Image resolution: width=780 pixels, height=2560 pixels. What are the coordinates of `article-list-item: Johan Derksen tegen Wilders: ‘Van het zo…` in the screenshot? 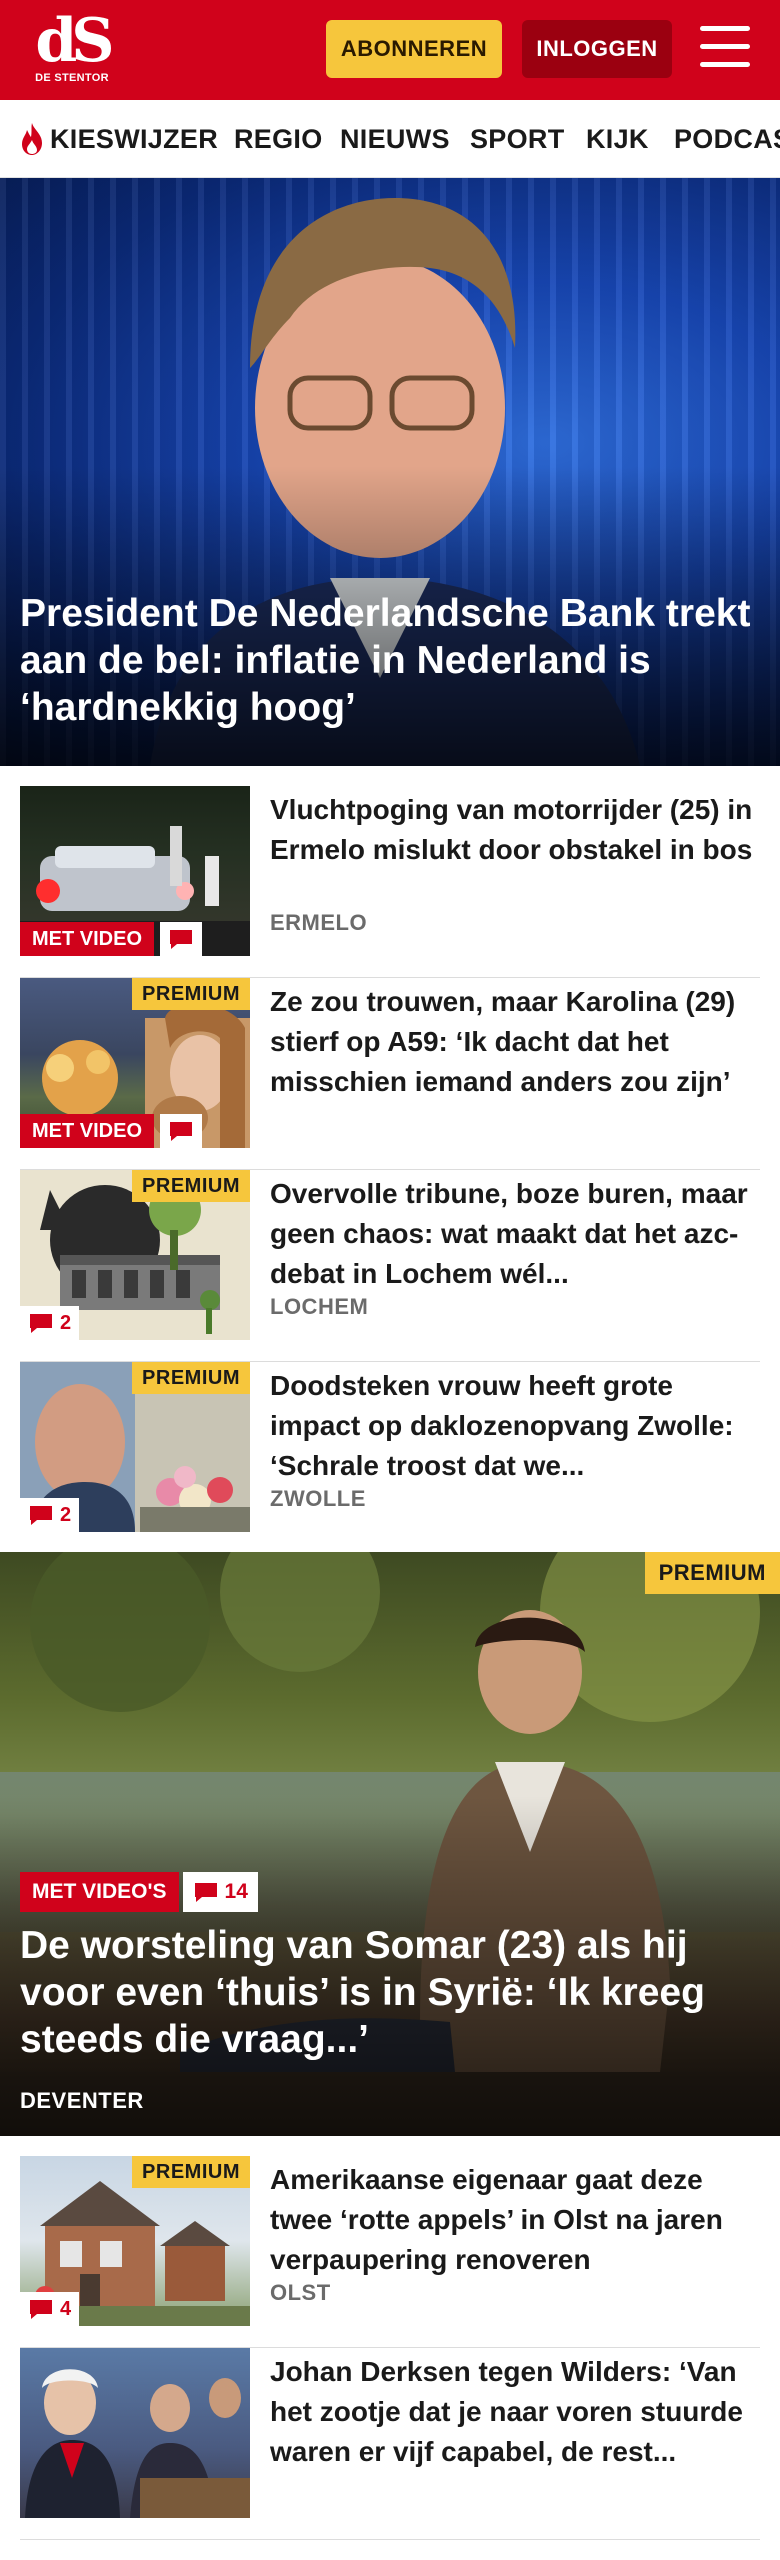 It's located at (390, 2444).